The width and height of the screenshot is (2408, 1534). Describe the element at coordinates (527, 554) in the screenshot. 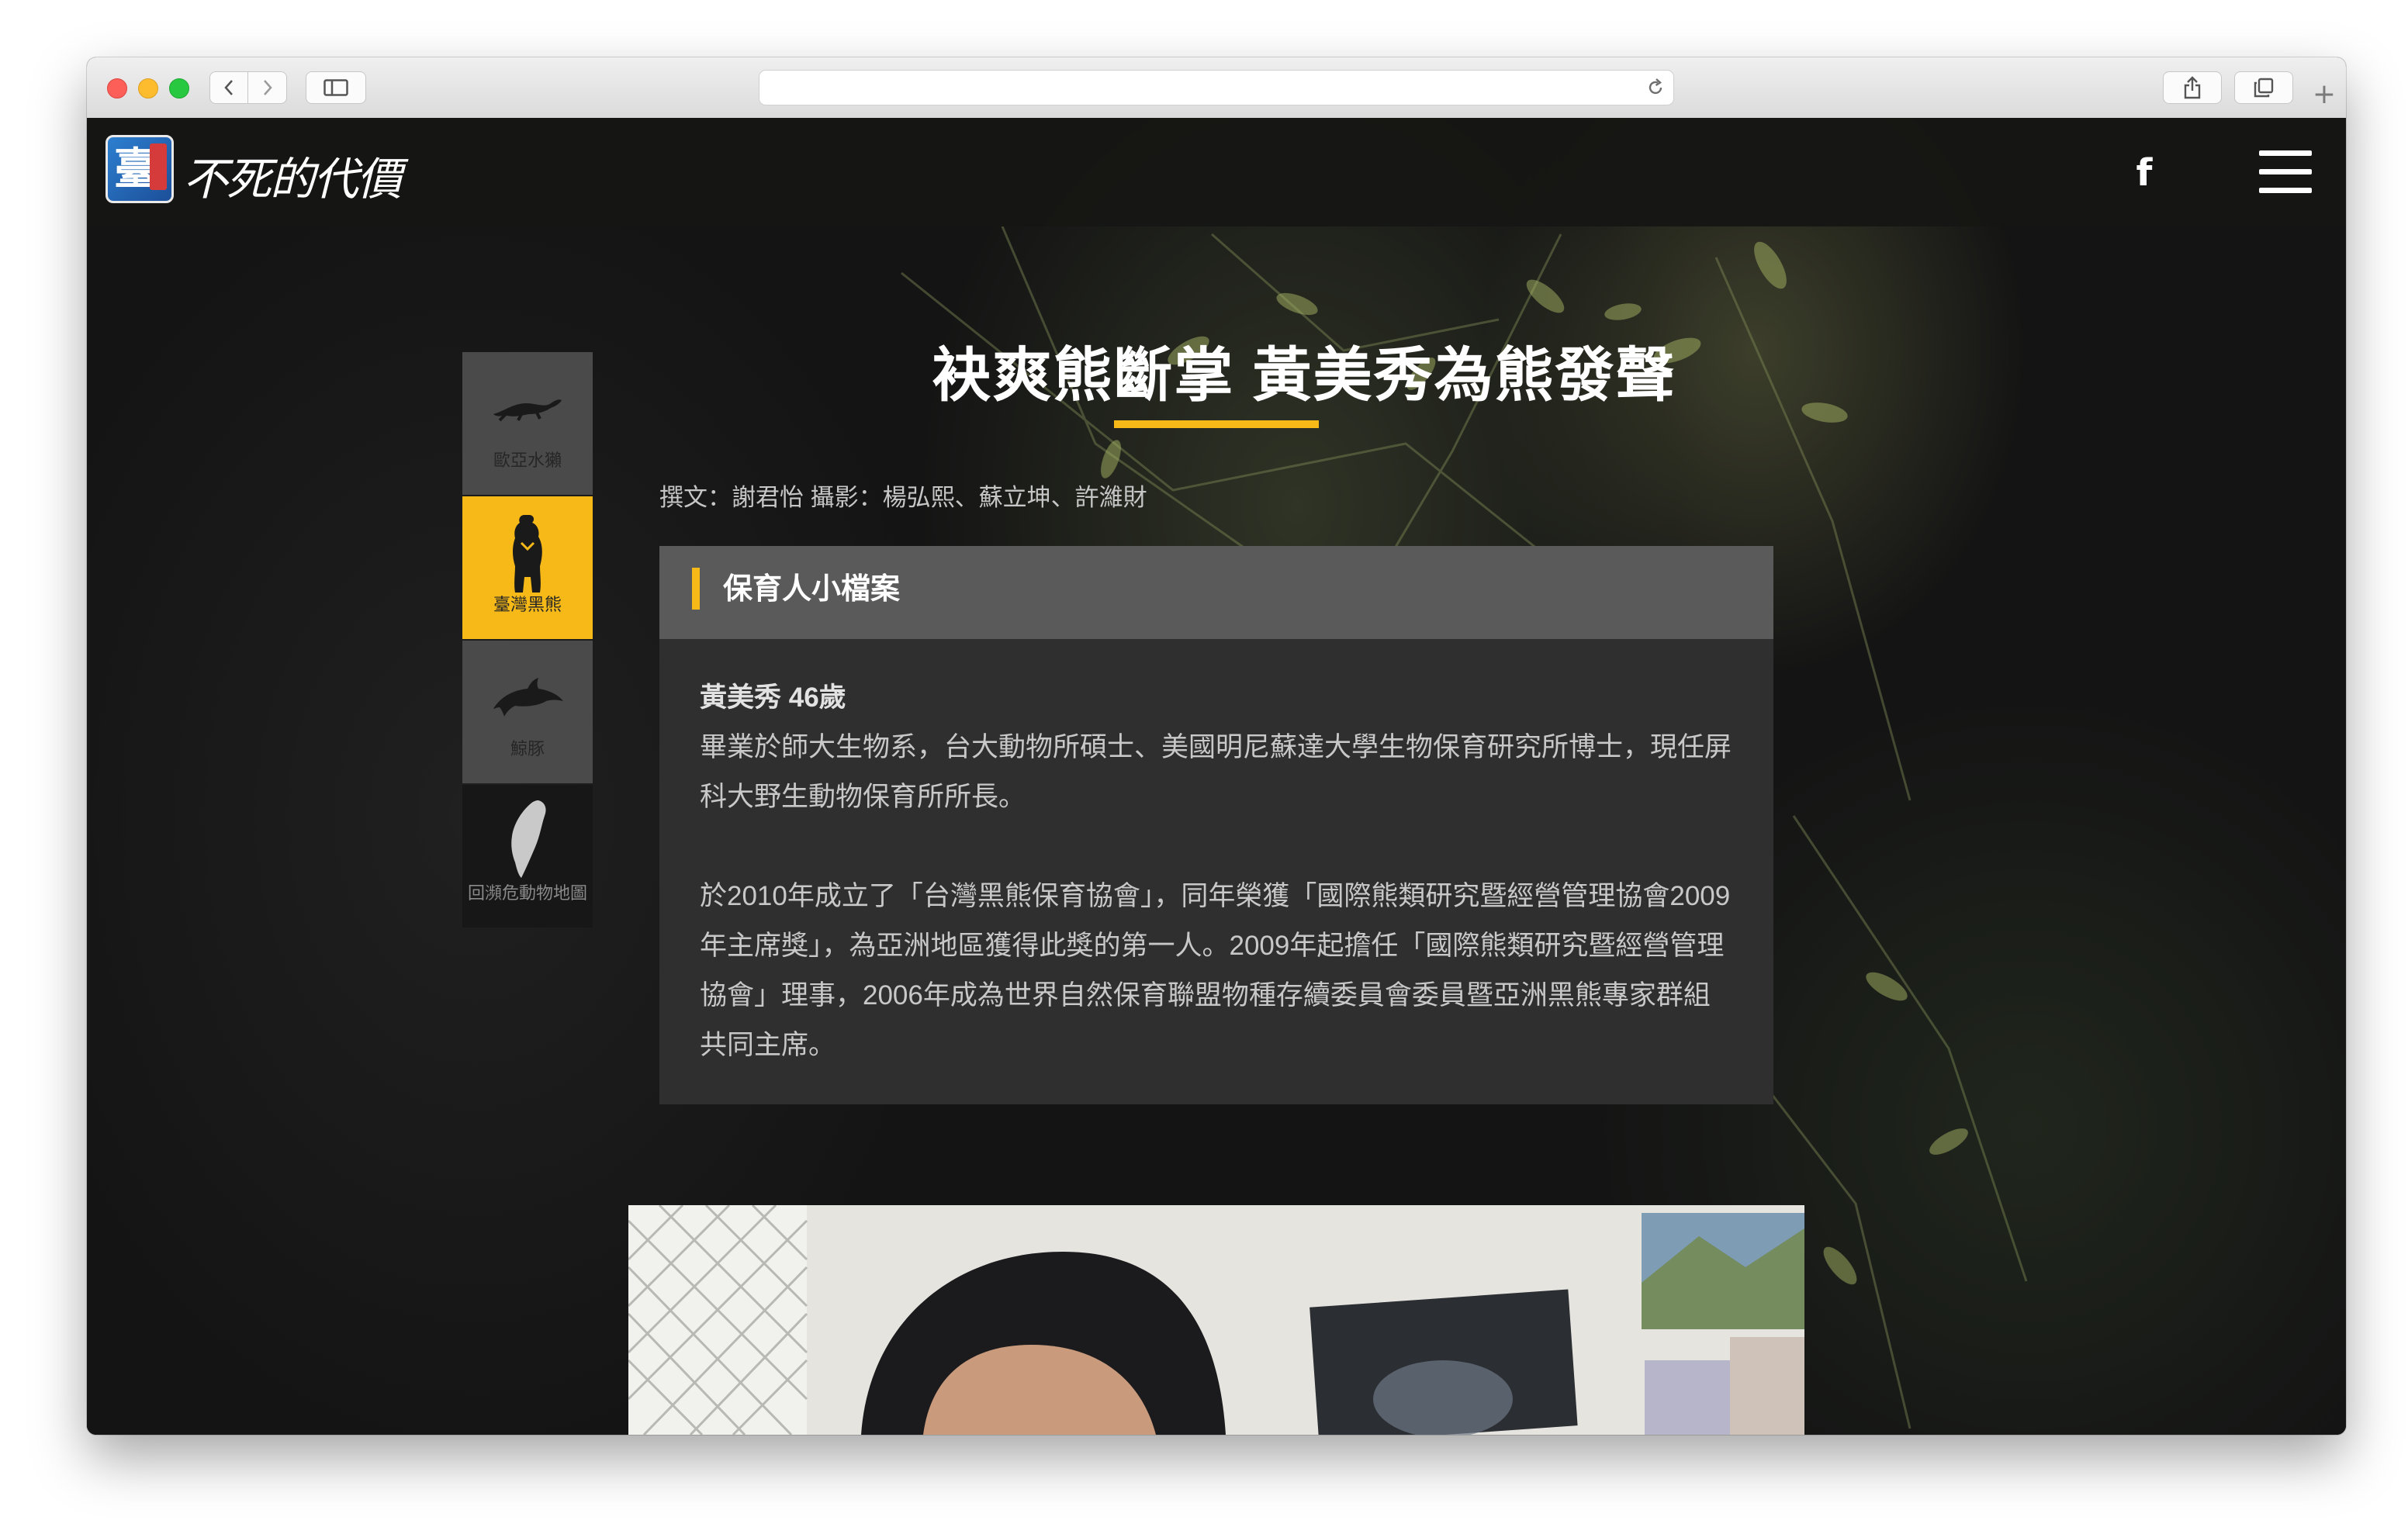

I see `bear-icon` at that location.